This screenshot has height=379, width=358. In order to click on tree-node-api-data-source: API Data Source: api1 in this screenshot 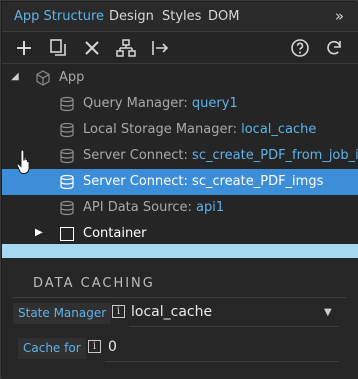, I will do `click(180, 208)`.